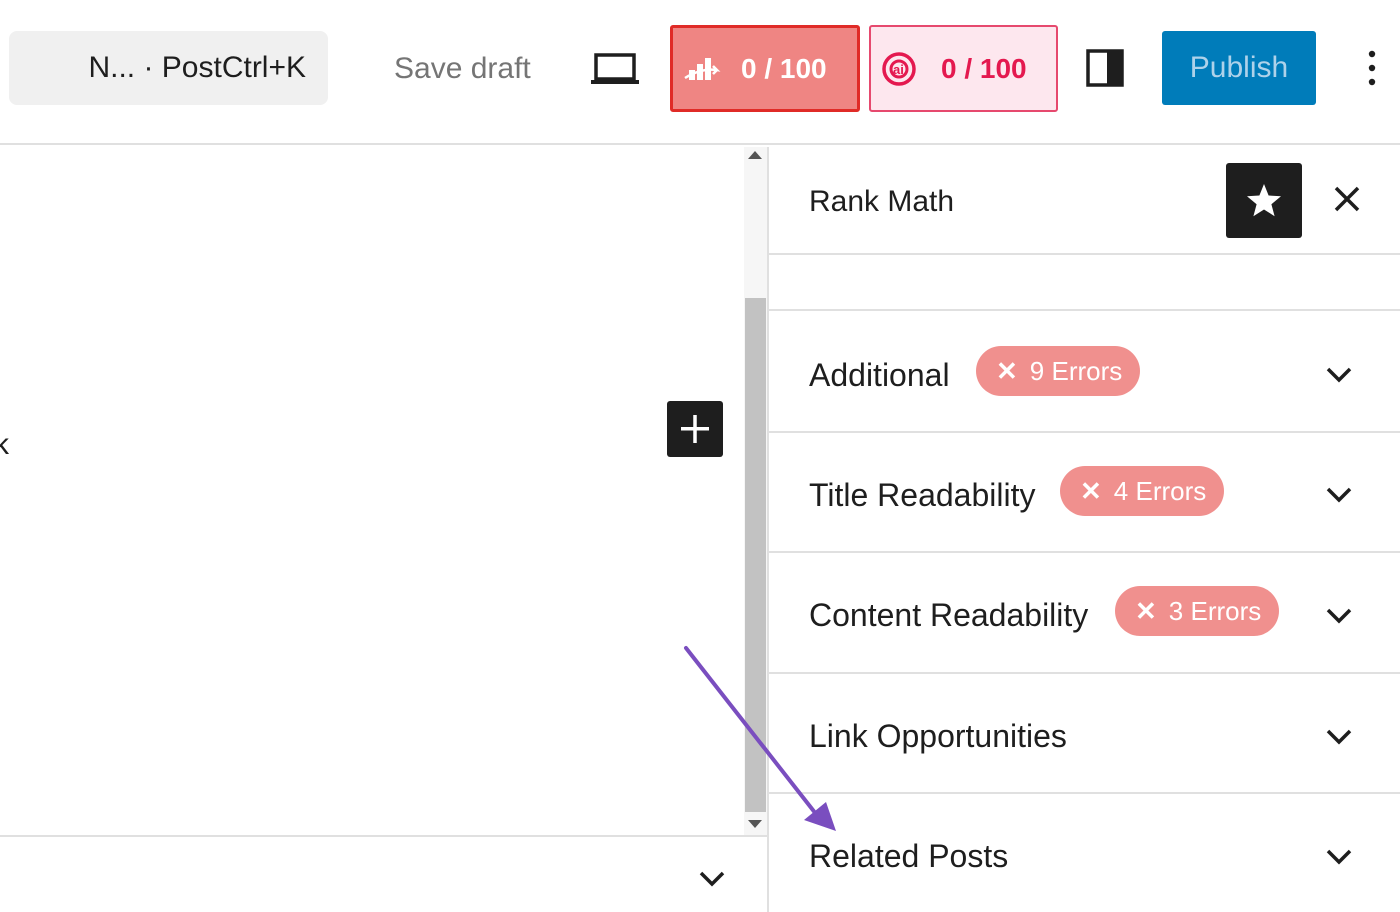 This screenshot has height=912, width=1400. I want to click on rank-math-seo-score-button: 0 / 100, so click(765, 68).